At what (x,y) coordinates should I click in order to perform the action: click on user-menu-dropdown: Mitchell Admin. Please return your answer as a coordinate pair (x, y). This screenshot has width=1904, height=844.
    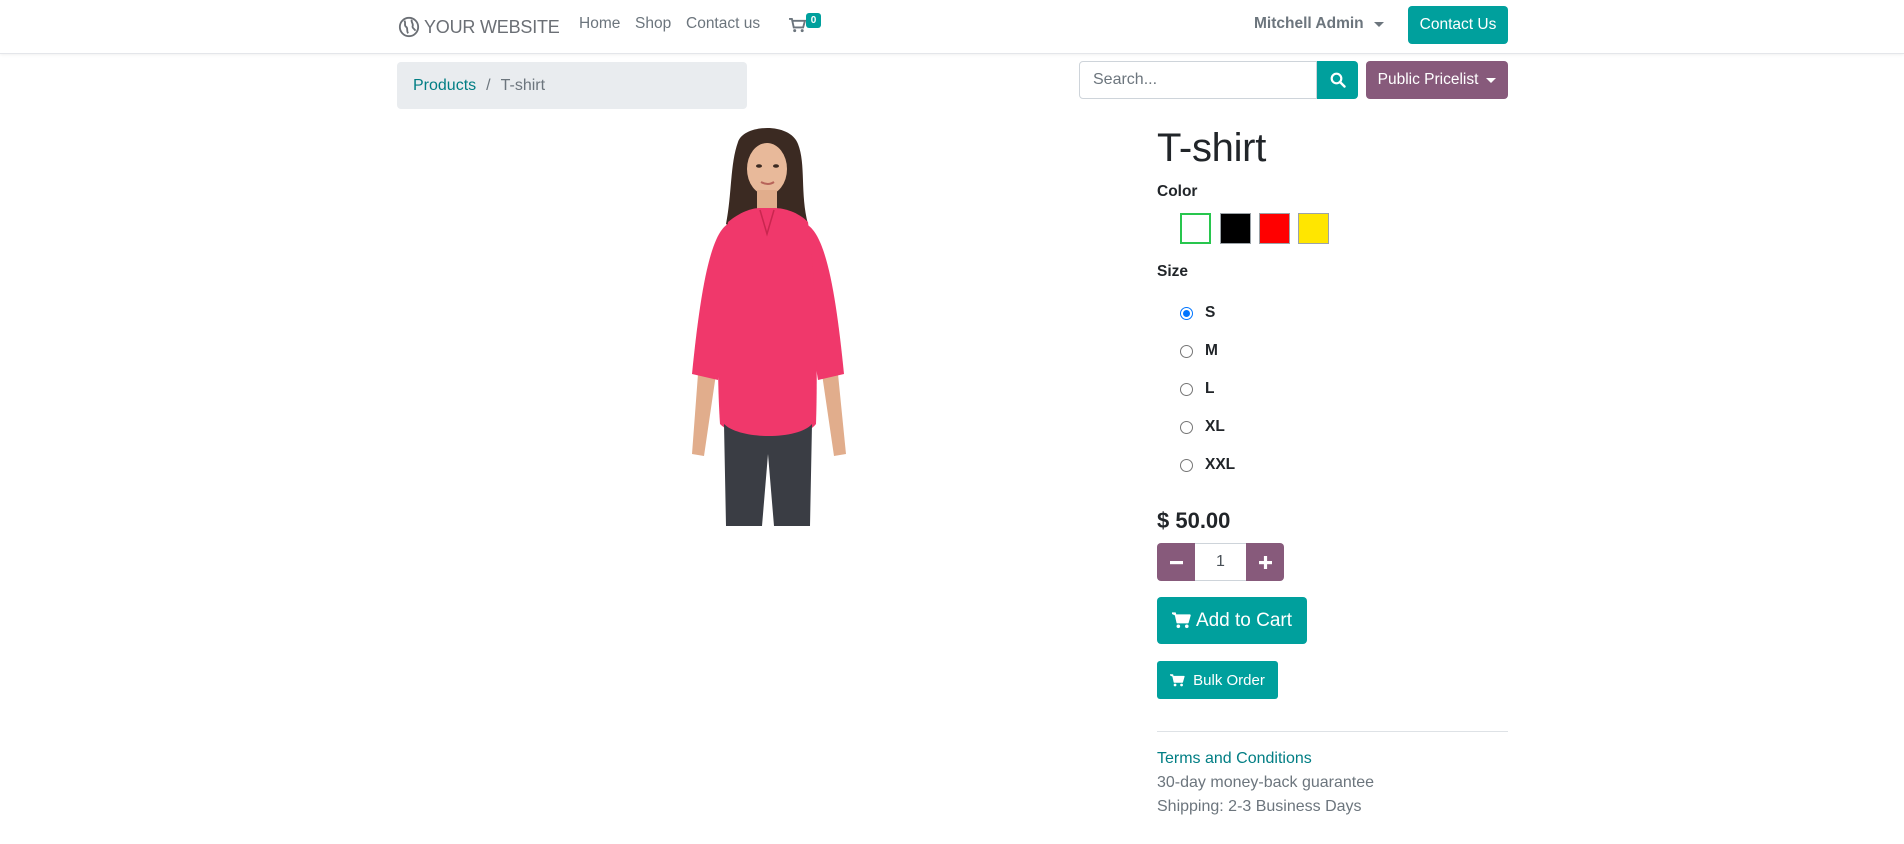
    Looking at the image, I should click on (1319, 24).